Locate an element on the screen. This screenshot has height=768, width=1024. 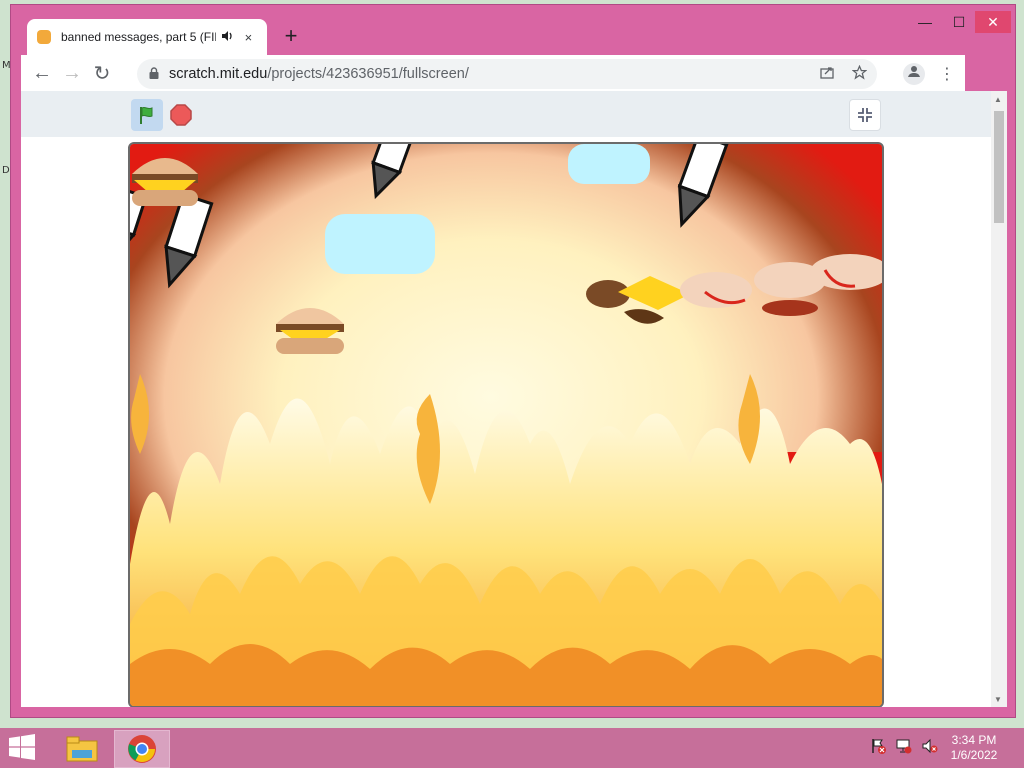
forward-button: → is located at coordinates (72, 73).